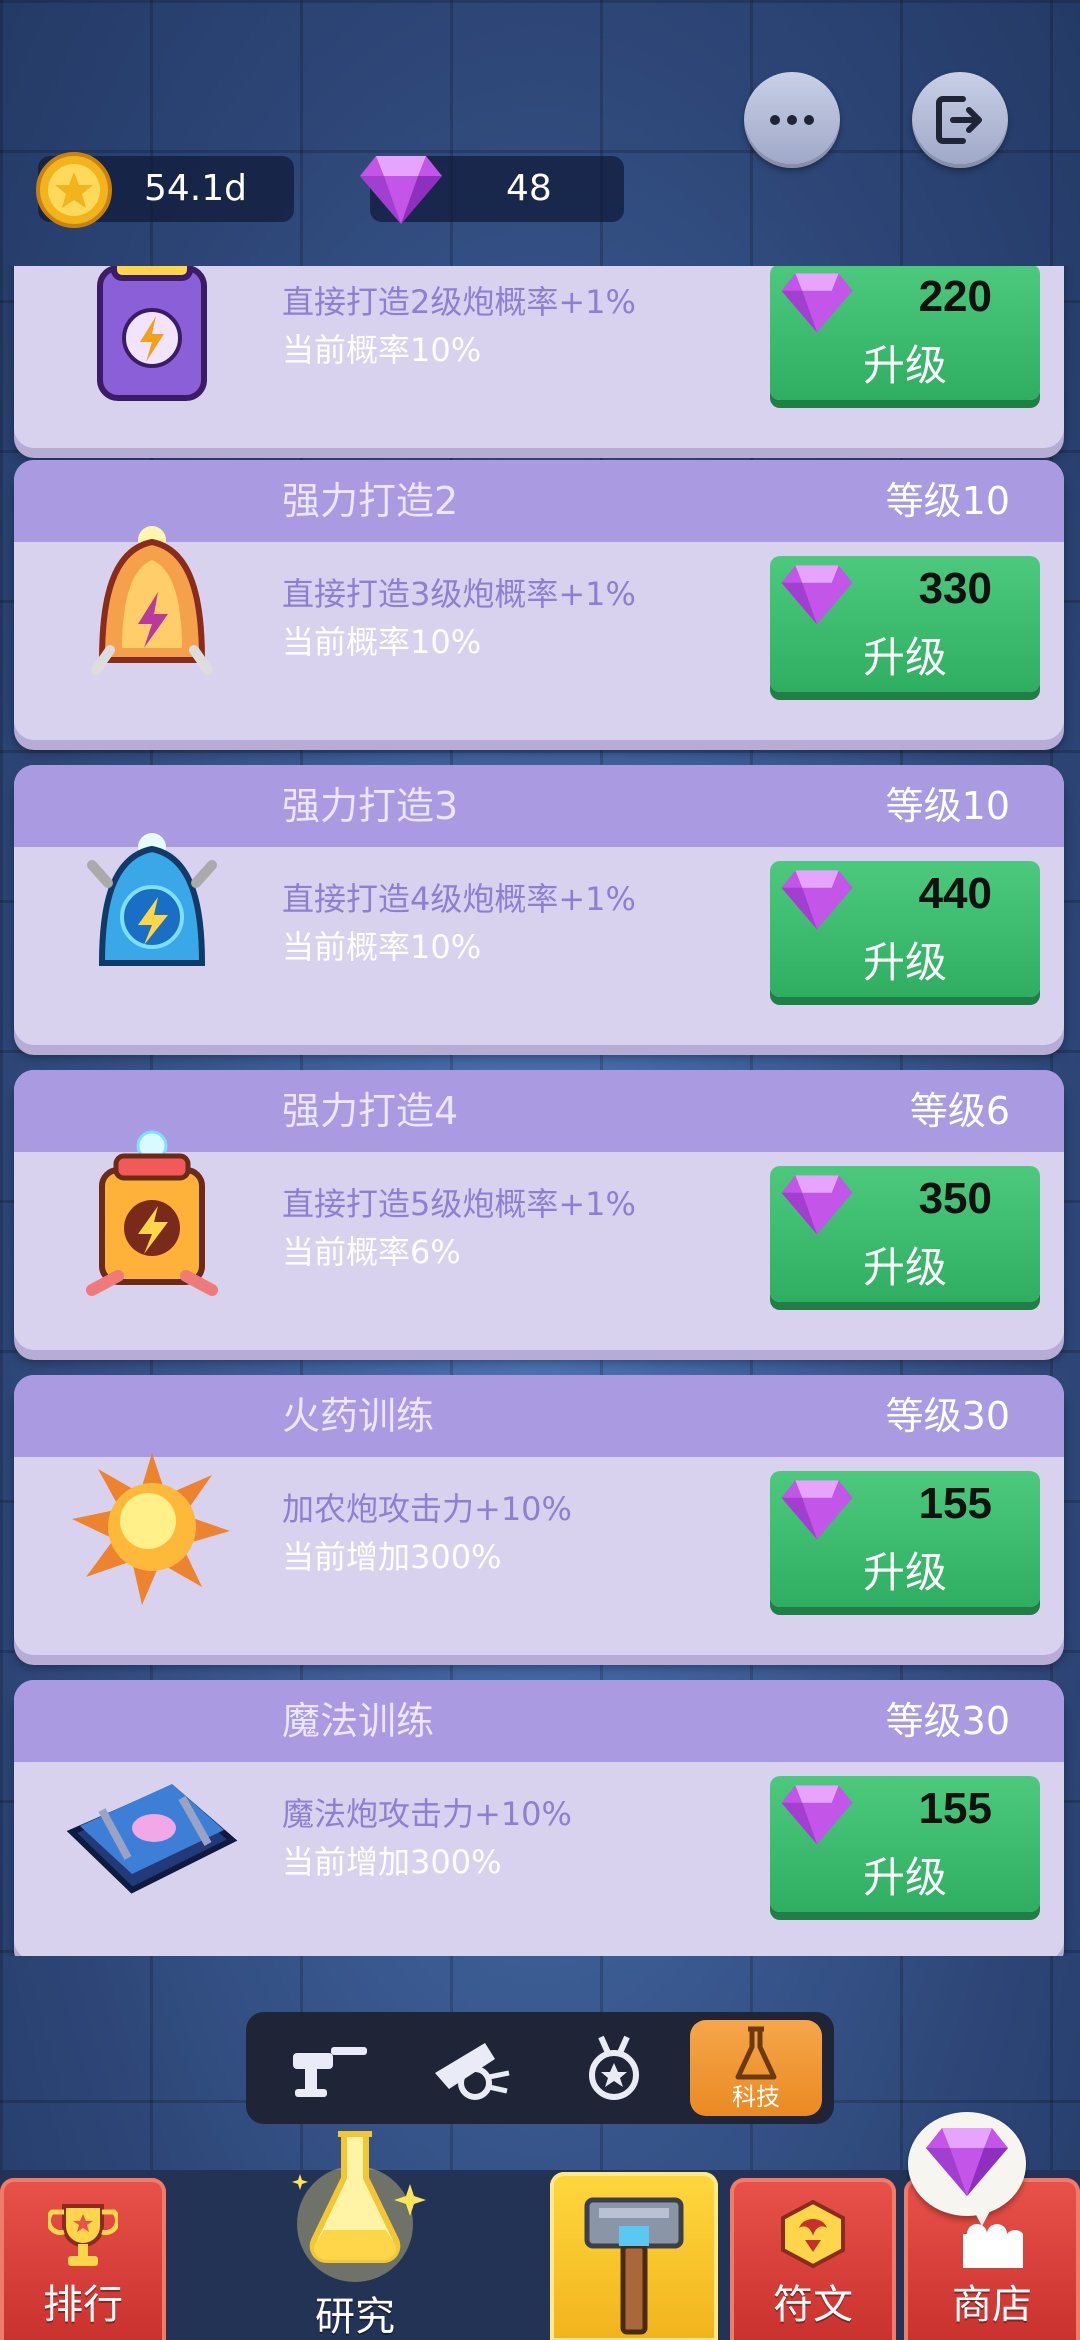  I want to click on more-options-button, so click(792, 120).